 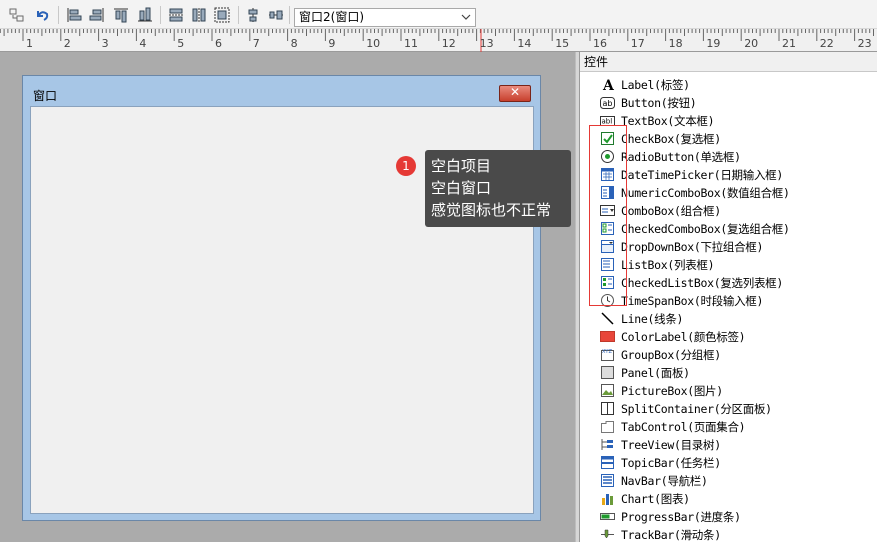 I want to click on tabcontrol-icon, so click(x=607, y=426).